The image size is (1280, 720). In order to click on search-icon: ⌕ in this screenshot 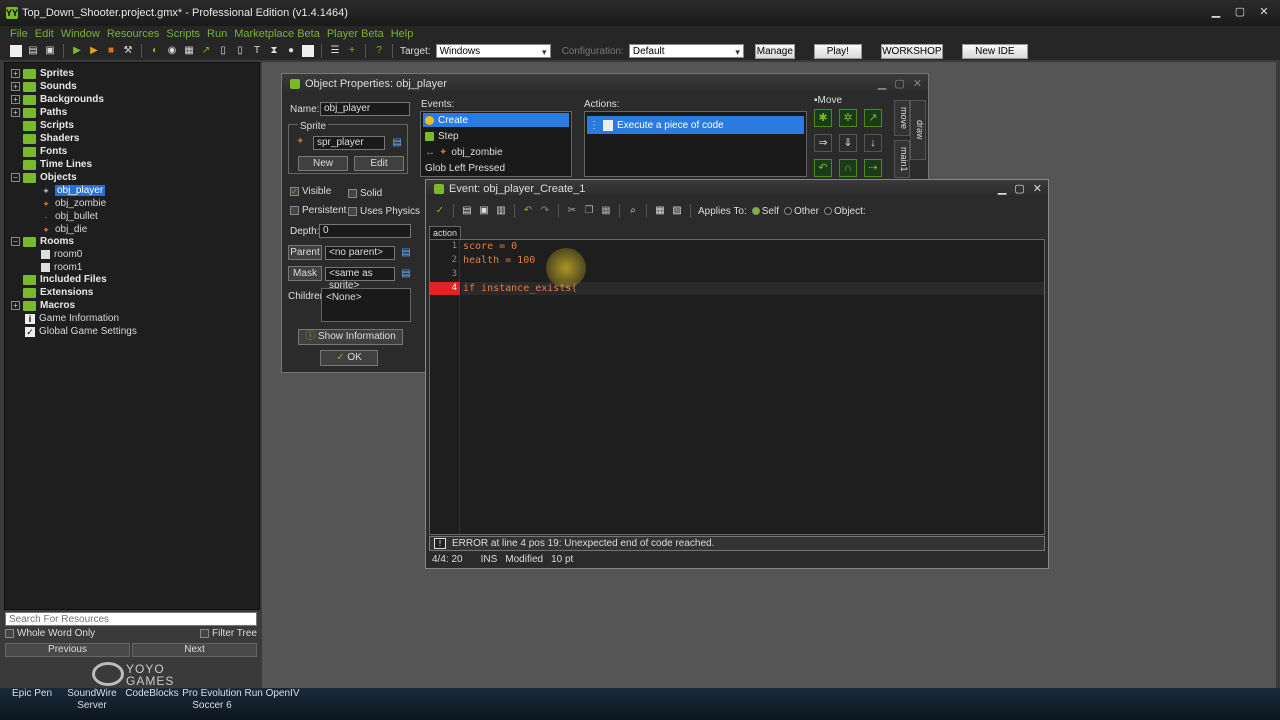, I will do `click(633, 211)`.